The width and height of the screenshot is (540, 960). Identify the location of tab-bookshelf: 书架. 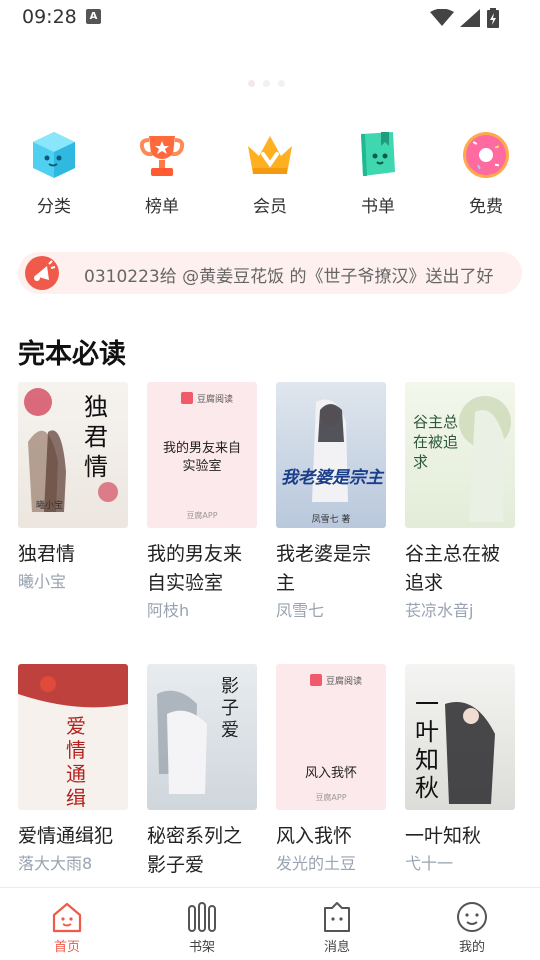
(202, 927).